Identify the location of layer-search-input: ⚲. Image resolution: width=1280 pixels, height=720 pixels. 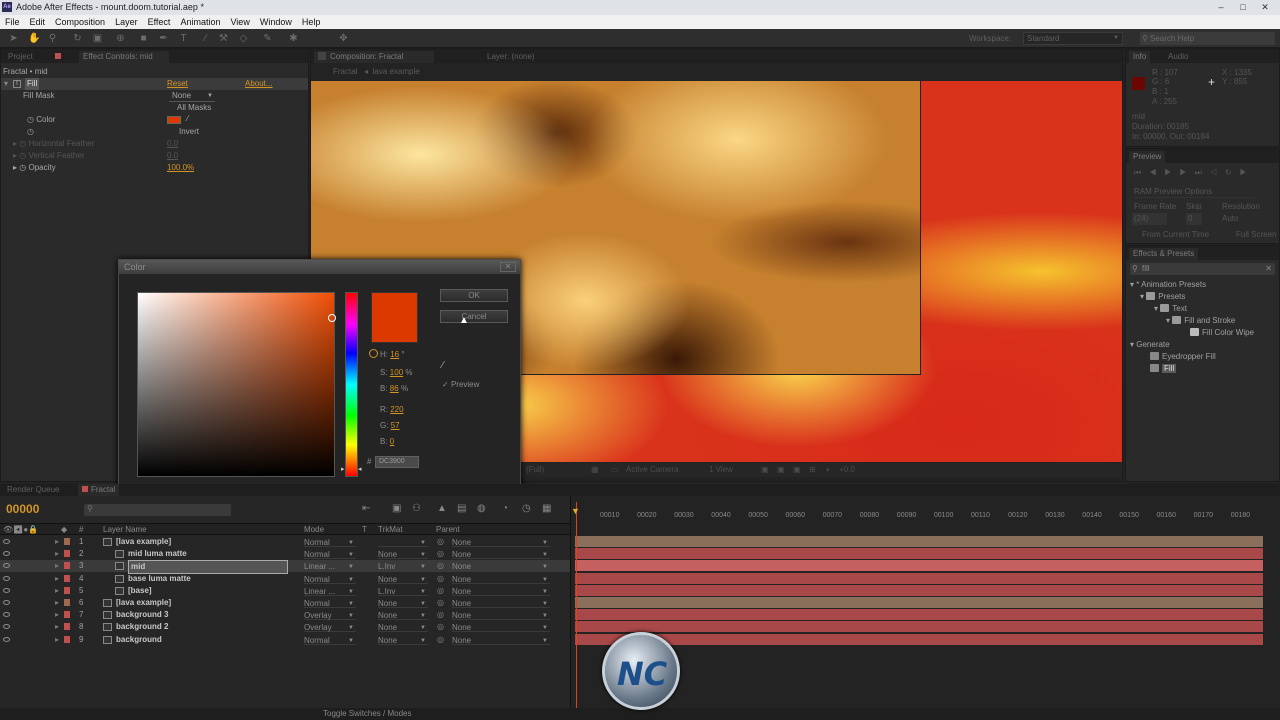
(157, 510).